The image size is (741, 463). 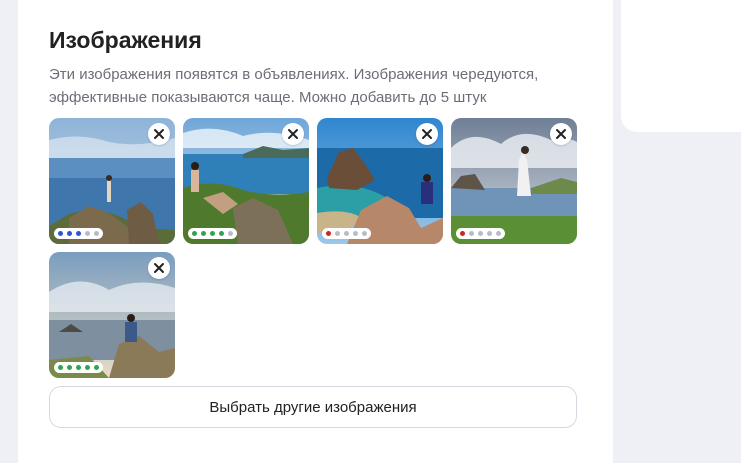 What do you see at coordinates (313, 407) in the screenshot?
I see `choose-other-images-button: Выбрать другие изображения` at bounding box center [313, 407].